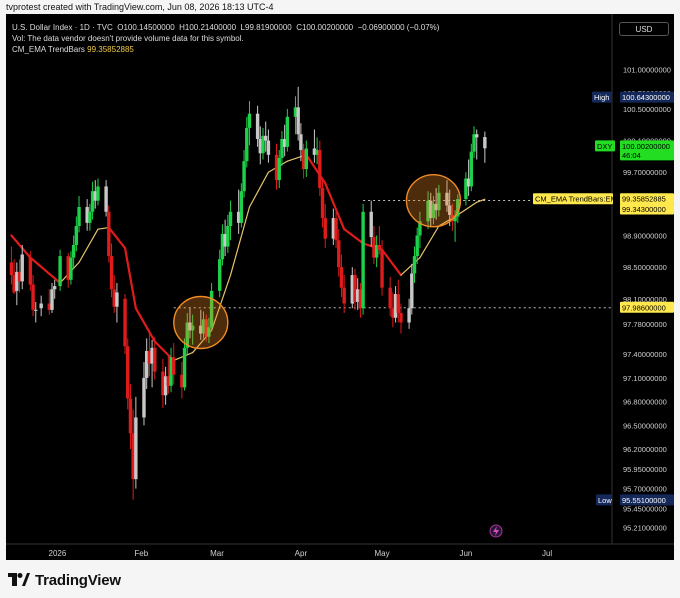 The image size is (680, 598). I want to click on tradingview-logo-text: TradingView, so click(78, 580).